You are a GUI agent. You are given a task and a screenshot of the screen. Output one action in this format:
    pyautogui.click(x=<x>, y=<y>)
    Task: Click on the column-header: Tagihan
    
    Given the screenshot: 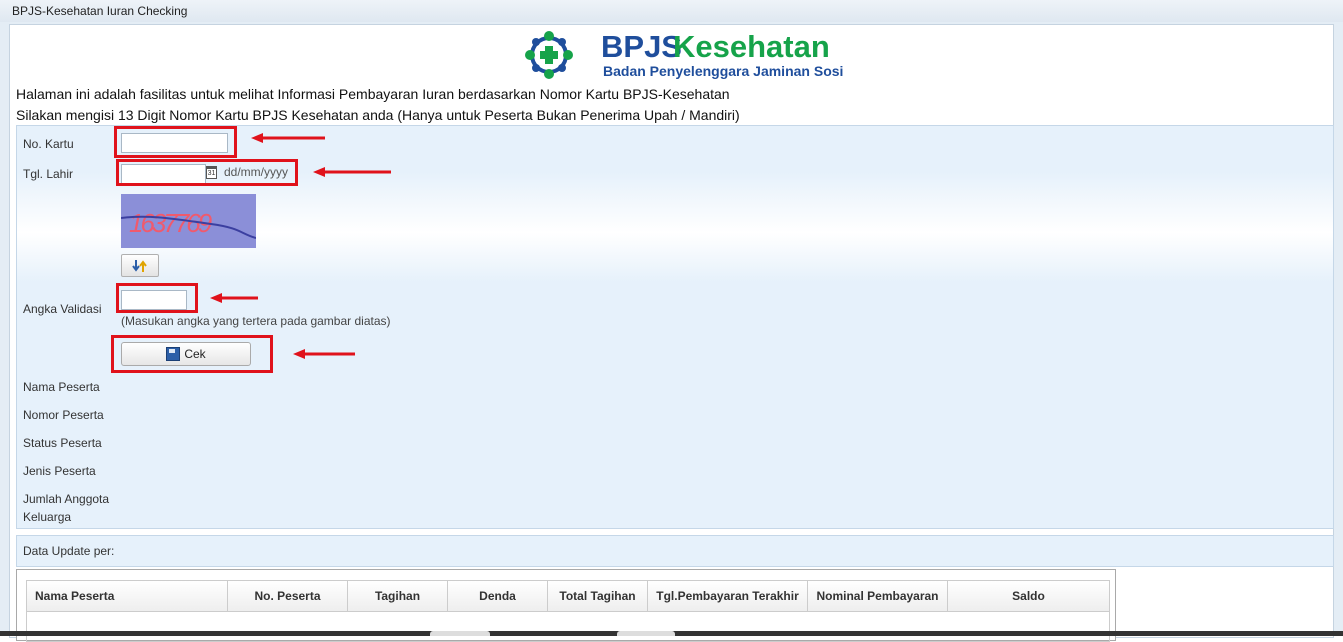 What is the action you would take?
    pyautogui.click(x=398, y=596)
    